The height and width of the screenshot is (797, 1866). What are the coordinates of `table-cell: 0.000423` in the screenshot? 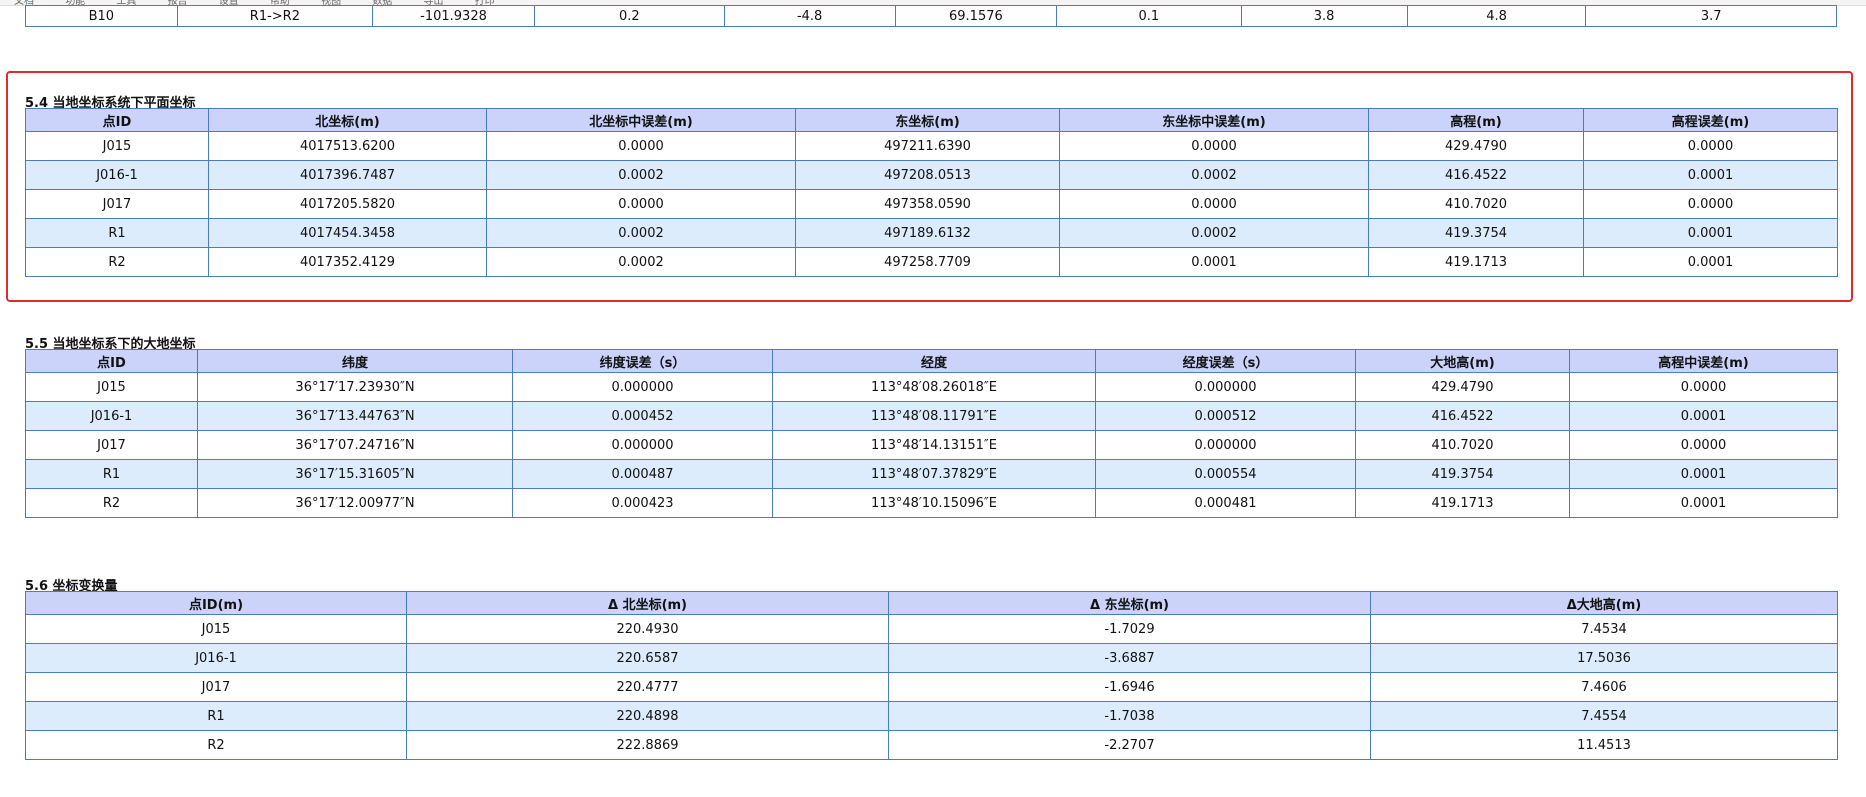 It's located at (642, 503).